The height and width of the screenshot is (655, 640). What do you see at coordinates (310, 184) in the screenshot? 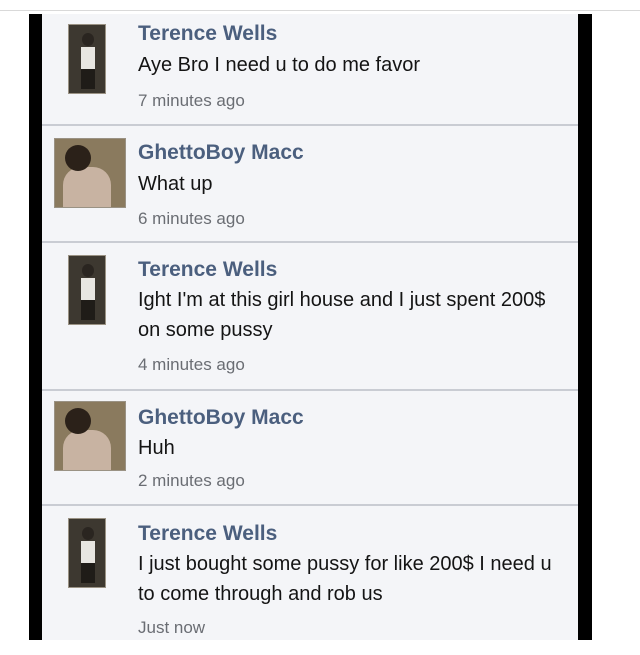
I see `message-item: GhettoBoy Macc What up 6 minutes ago` at bounding box center [310, 184].